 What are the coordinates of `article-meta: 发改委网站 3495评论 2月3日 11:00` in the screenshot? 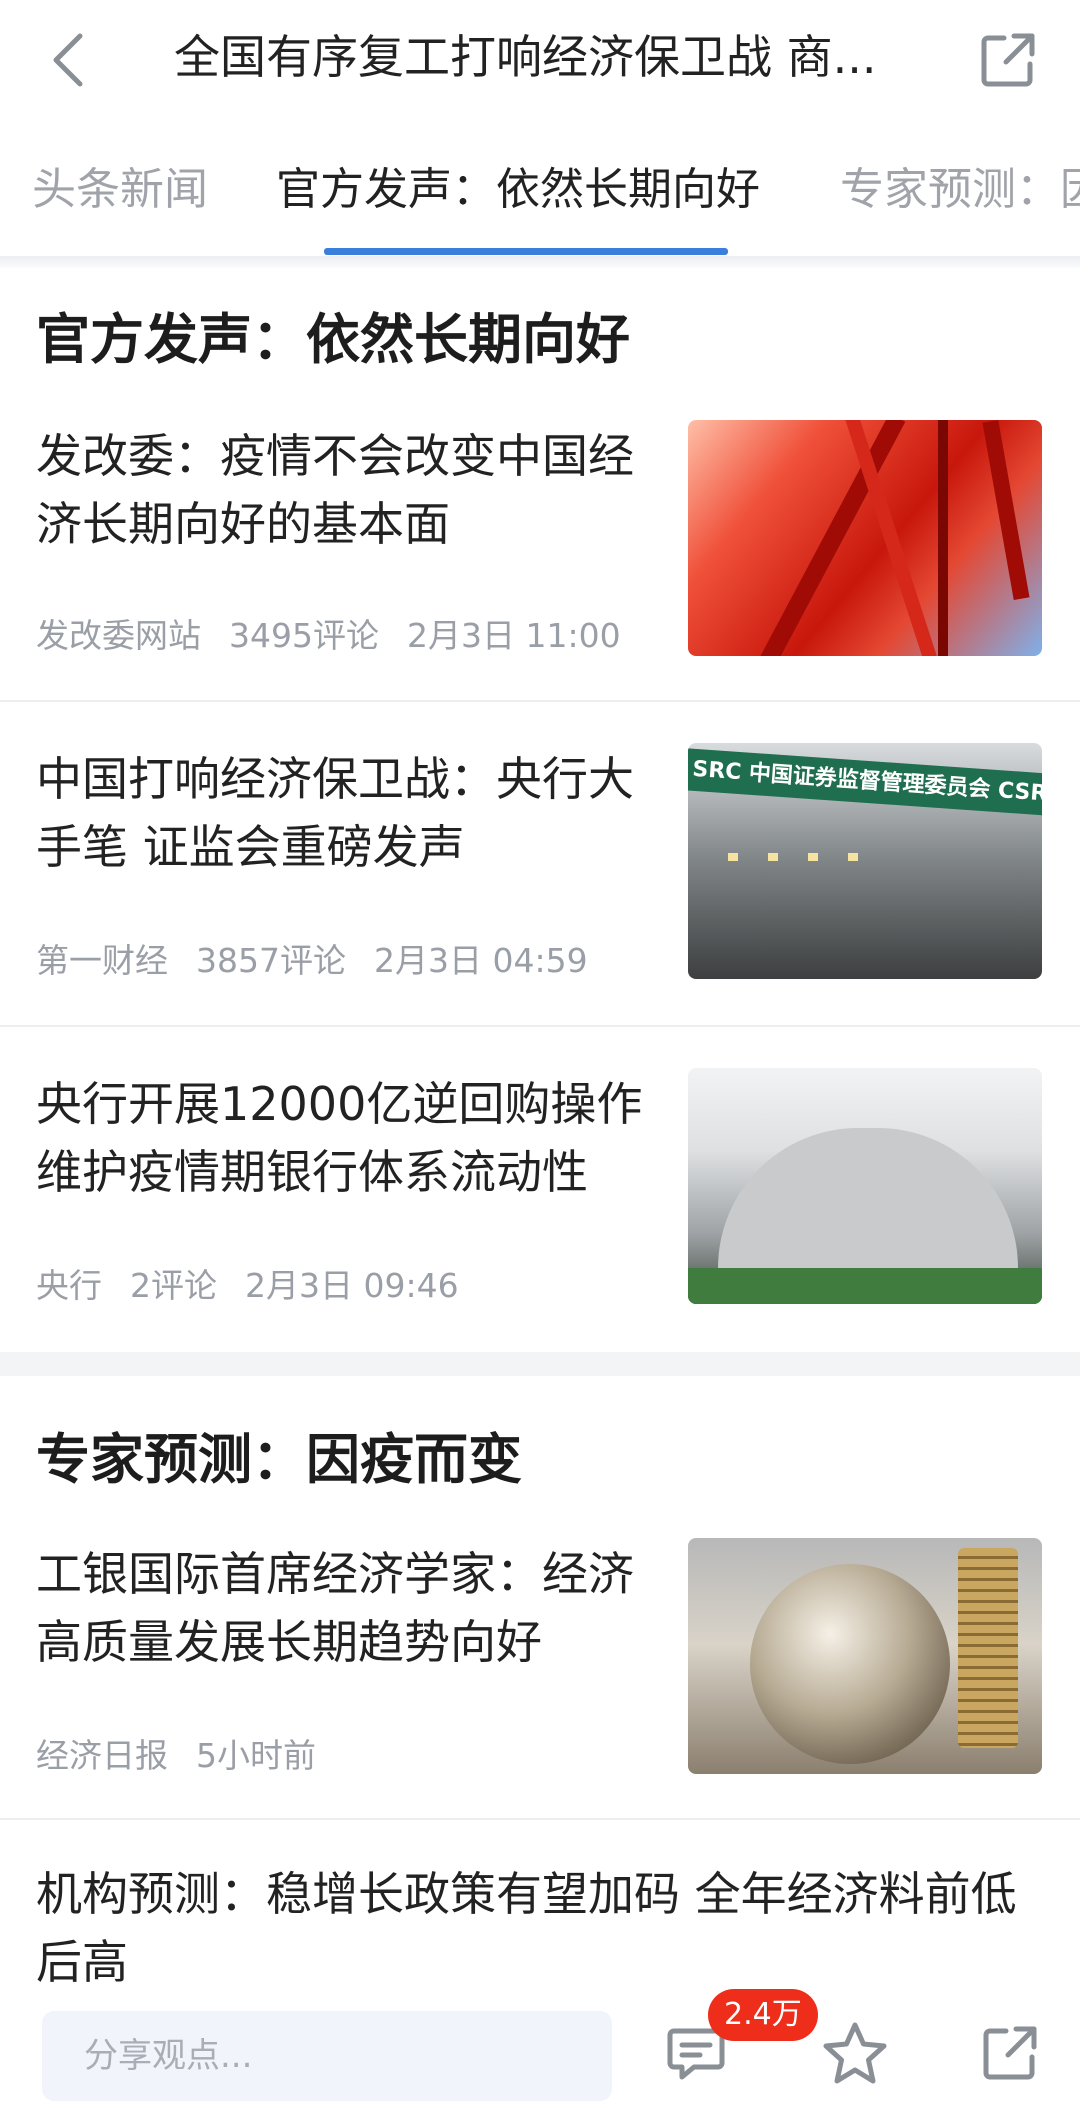 It's located at (342, 636).